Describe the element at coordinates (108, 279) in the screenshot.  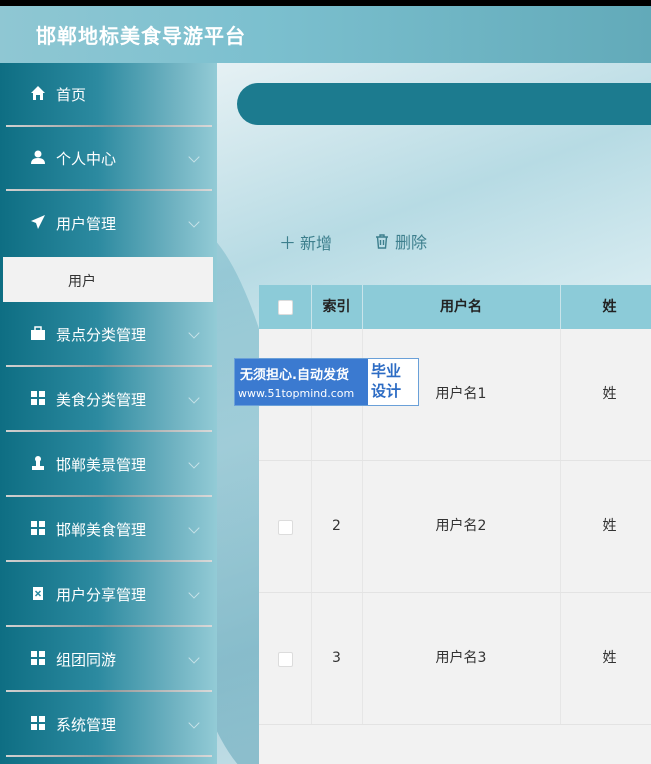
I see `sidebar-subitem-user: 用户` at that location.